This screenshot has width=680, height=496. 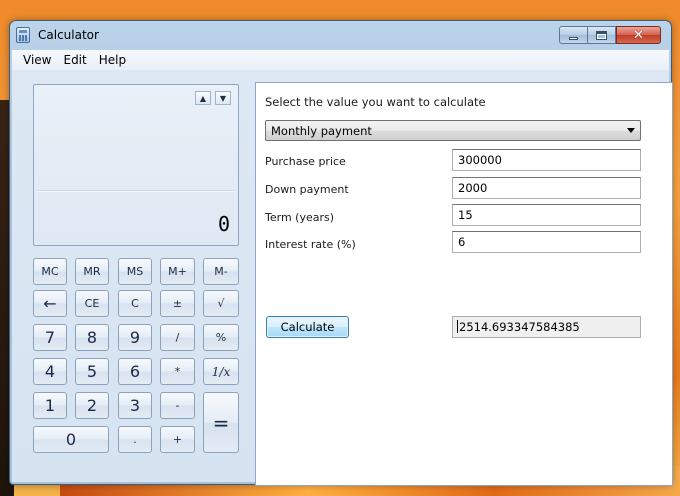 I want to click on key-plus-minus: ±, so click(x=177, y=303).